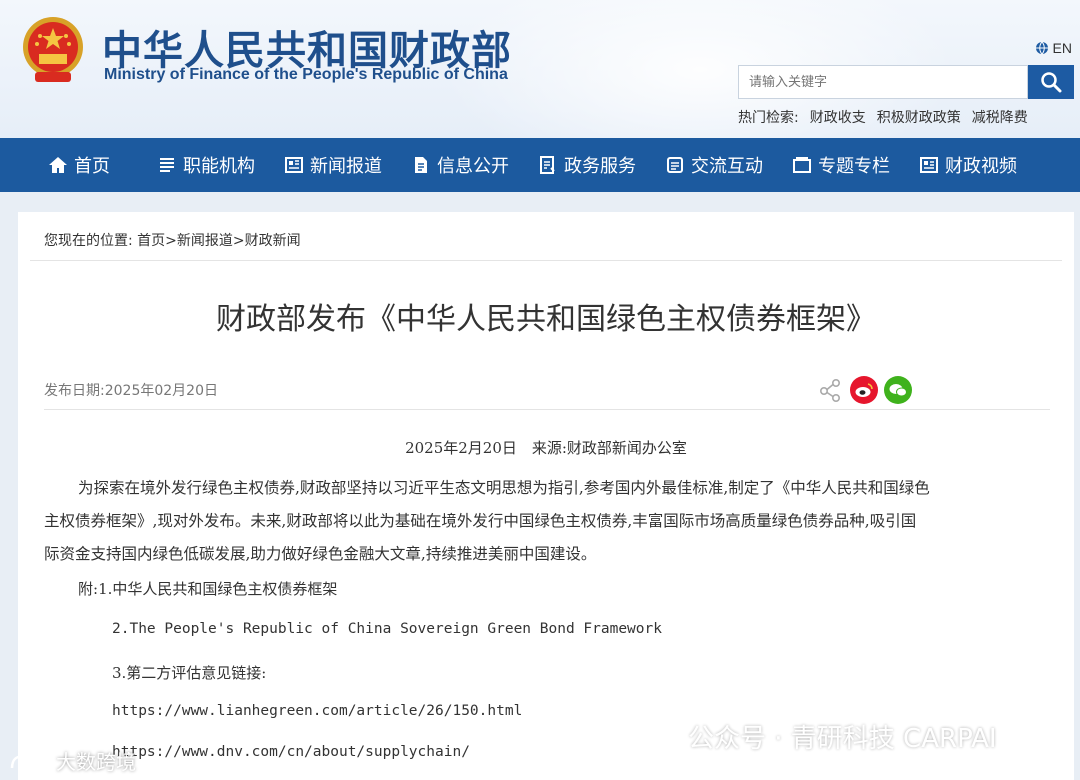 This screenshot has width=1080, height=780. I want to click on document-icon, so click(421, 165).